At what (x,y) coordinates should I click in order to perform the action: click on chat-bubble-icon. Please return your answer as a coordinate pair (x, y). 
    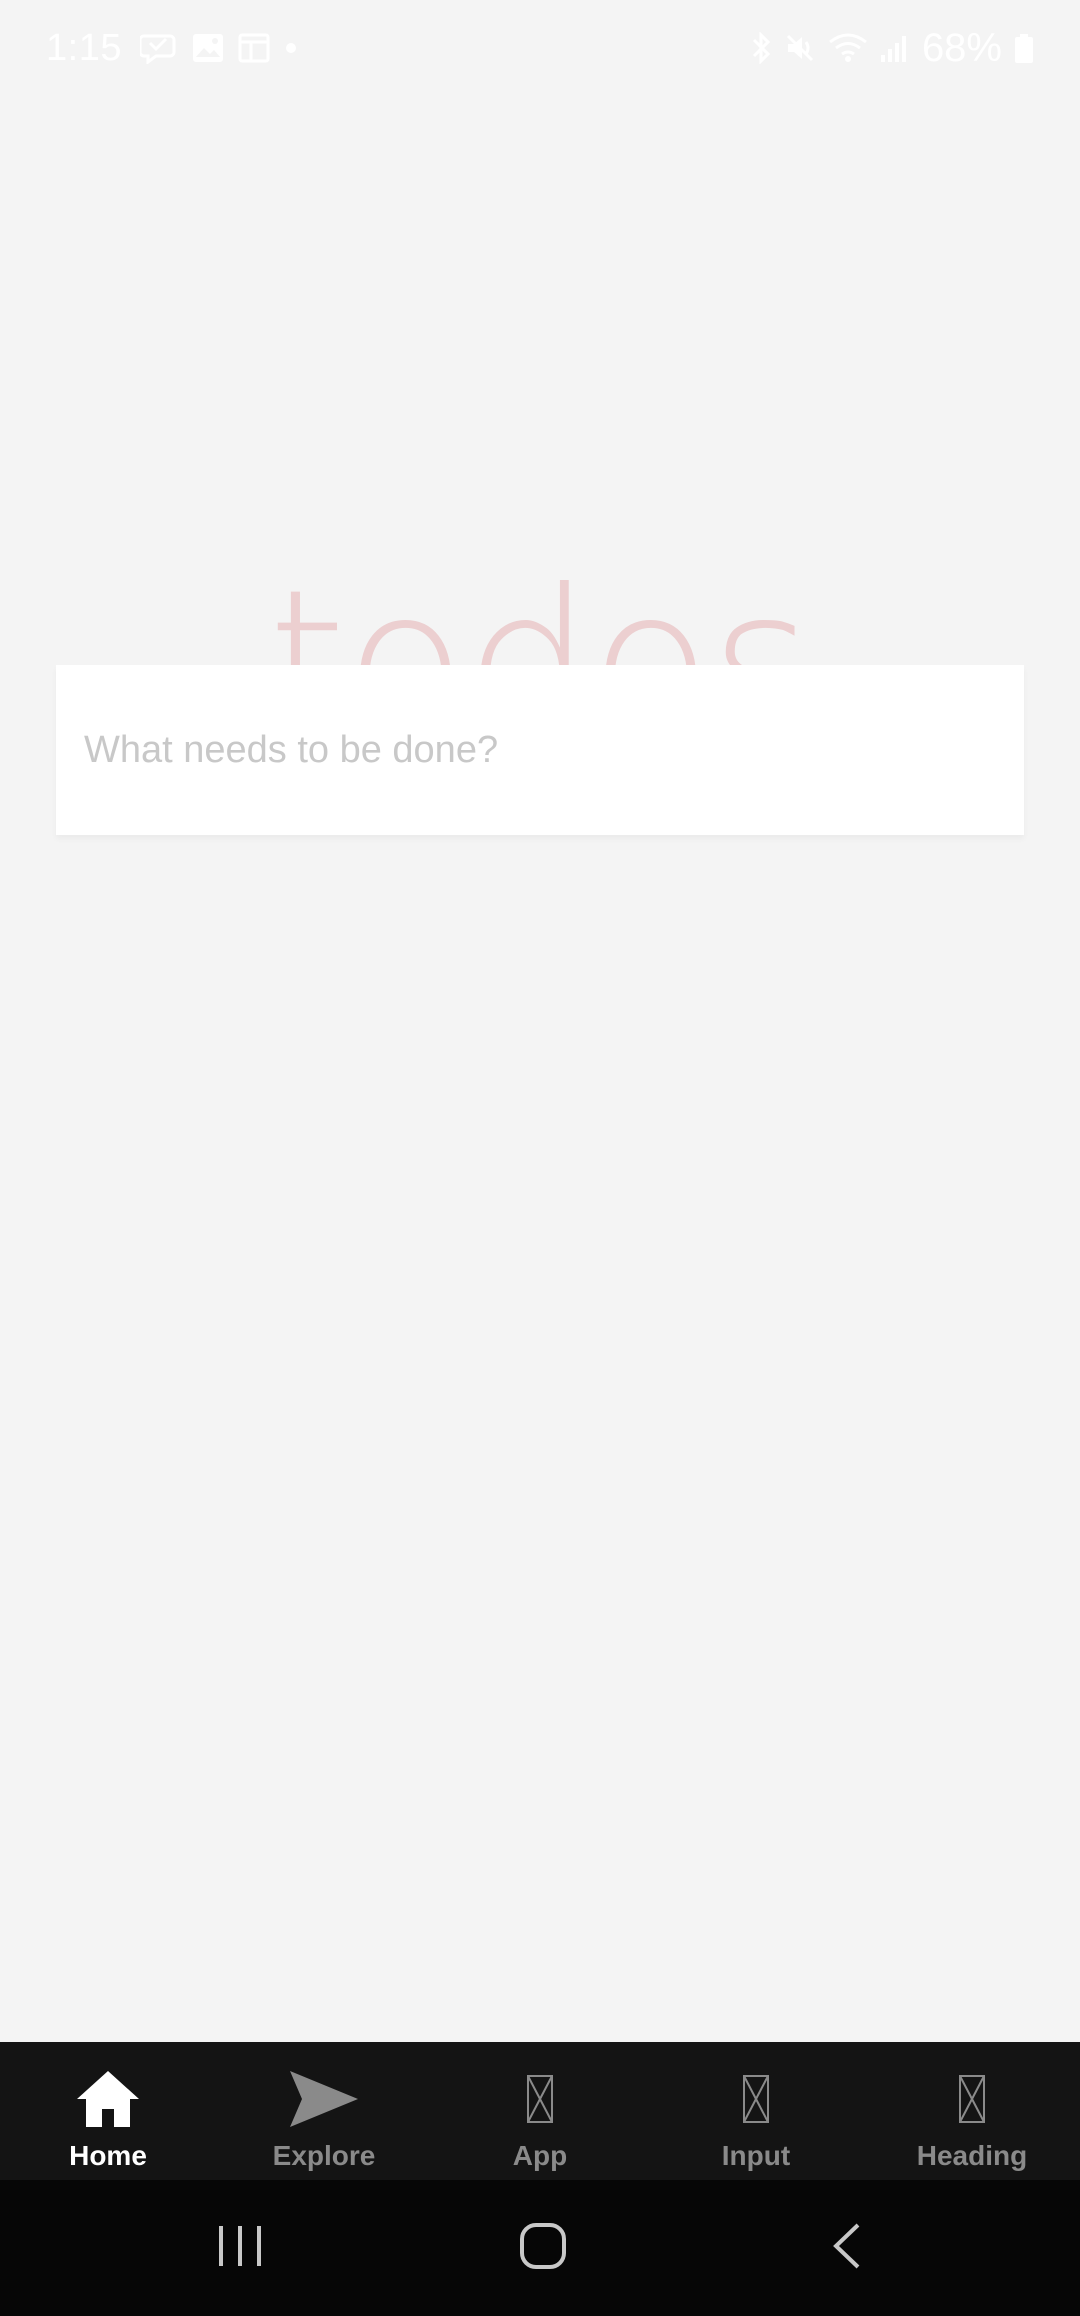
    Looking at the image, I should click on (158, 48).